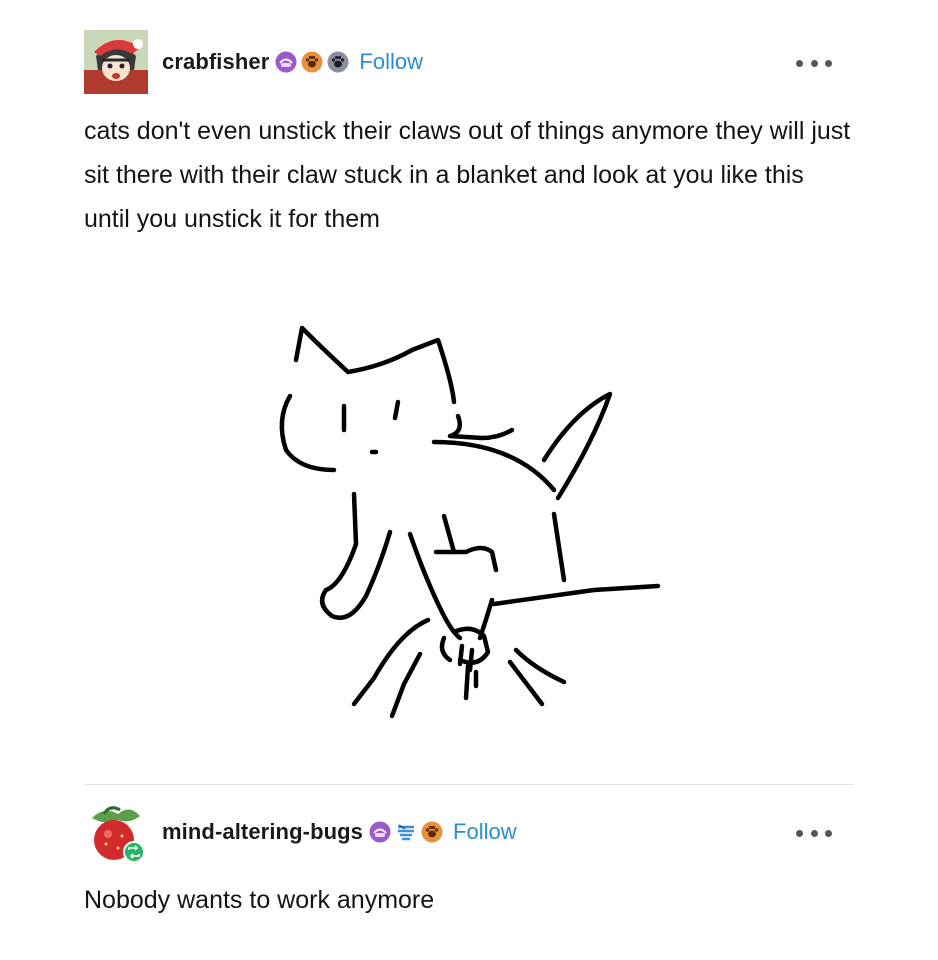 This screenshot has height=960, width=938. I want to click on post-header: crabfisher Follow, so click(253, 62).